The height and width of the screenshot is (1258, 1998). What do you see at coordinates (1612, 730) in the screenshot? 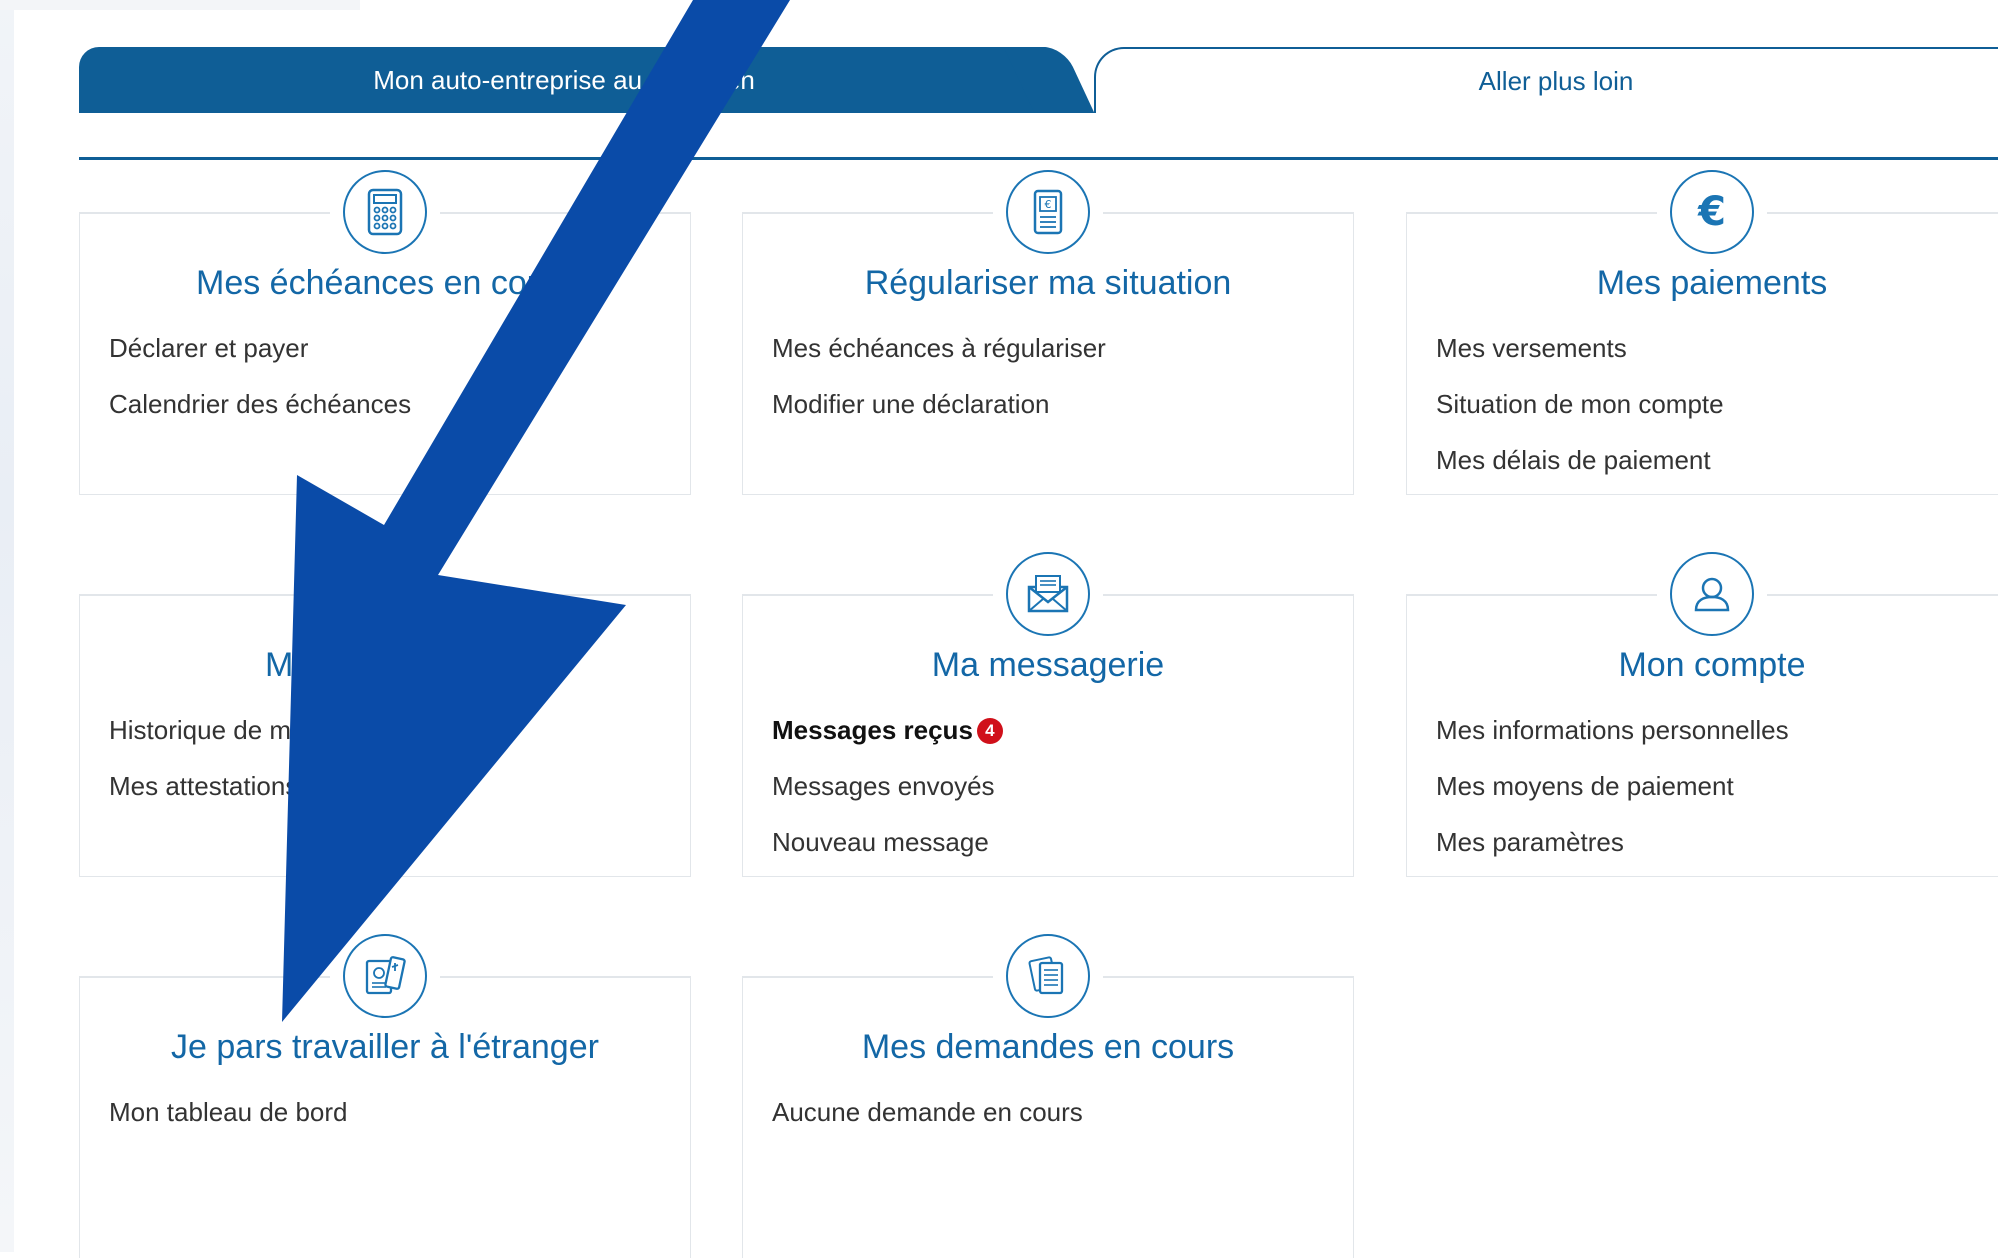
I see `link-informations-personnelles: Mes informations personnelles` at bounding box center [1612, 730].